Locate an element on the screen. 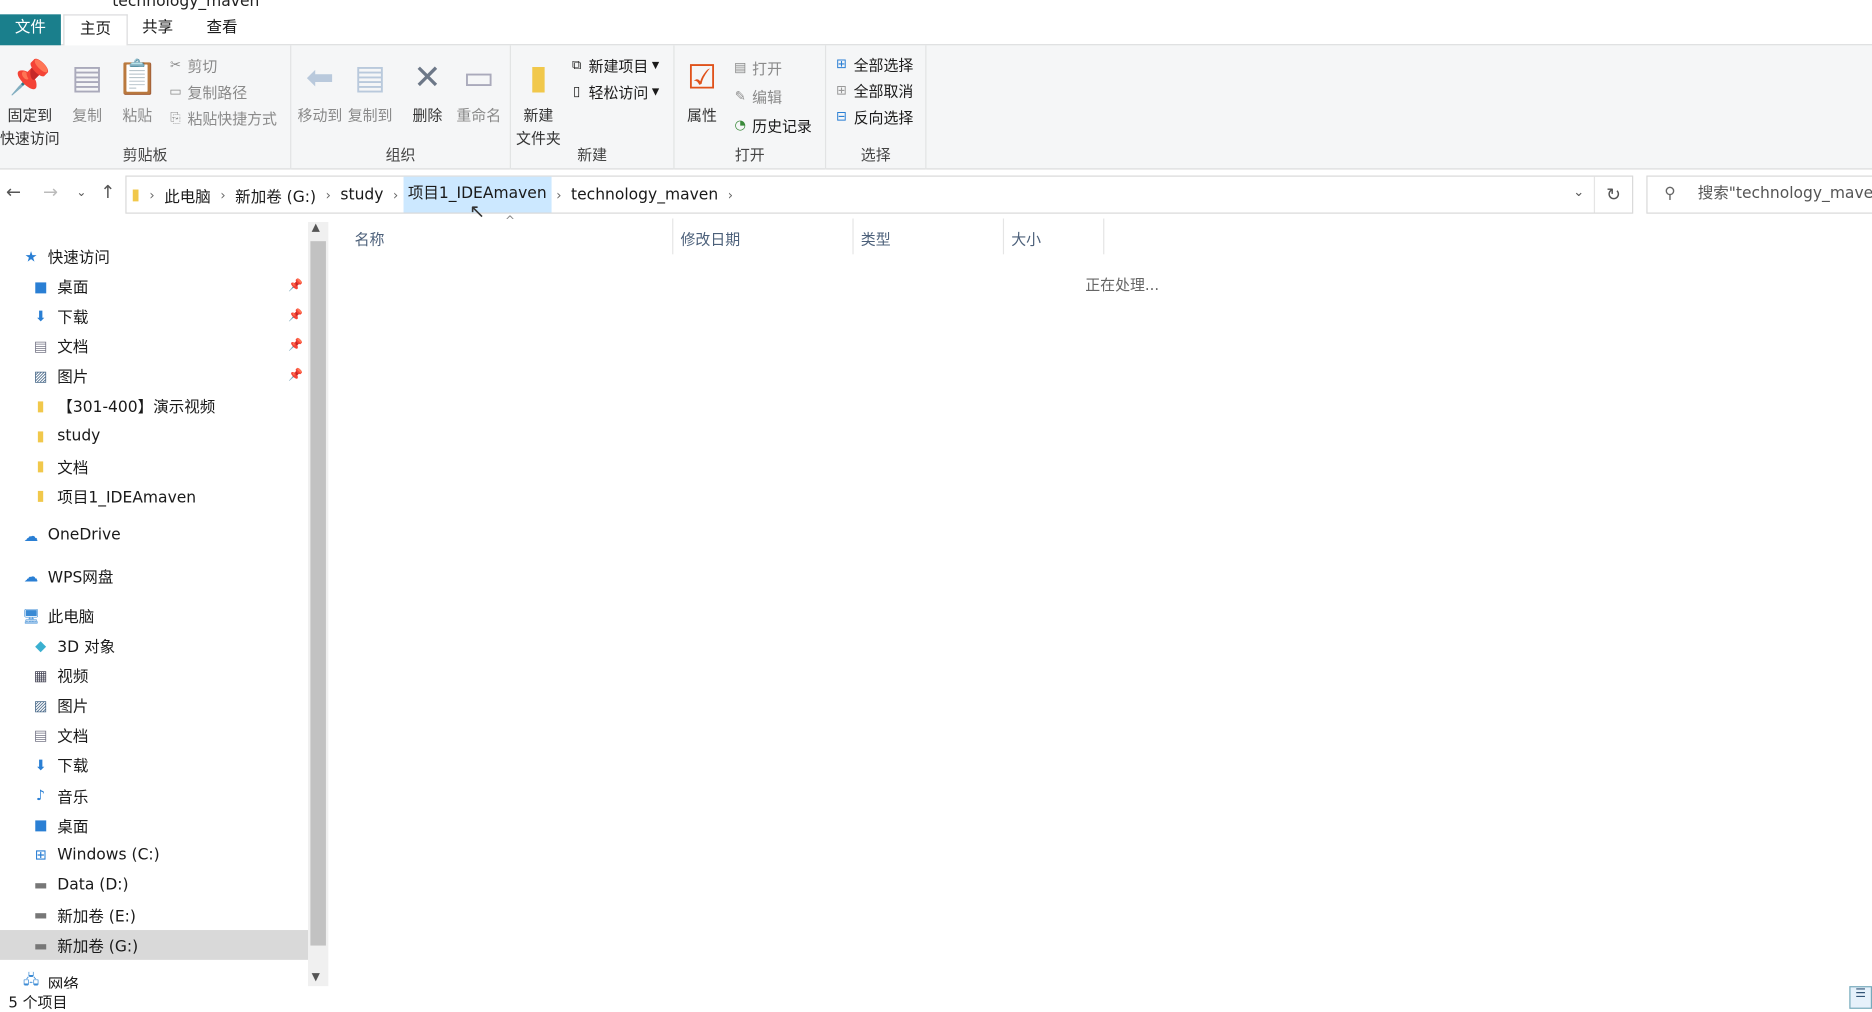 The image size is (1872, 1012). column-header-name: 名称 is located at coordinates (370, 237).